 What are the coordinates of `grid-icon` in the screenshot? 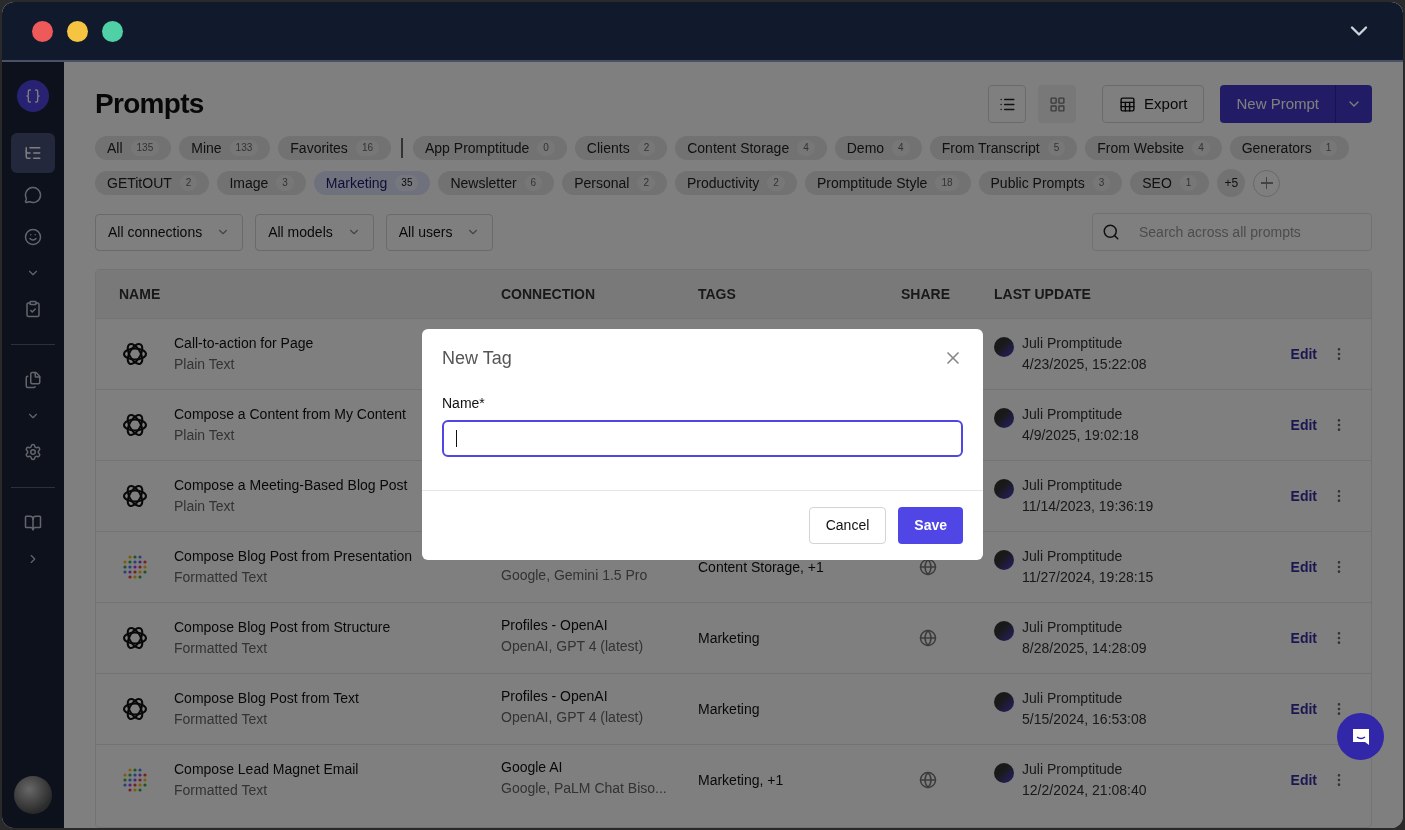 It's located at (1057, 104).